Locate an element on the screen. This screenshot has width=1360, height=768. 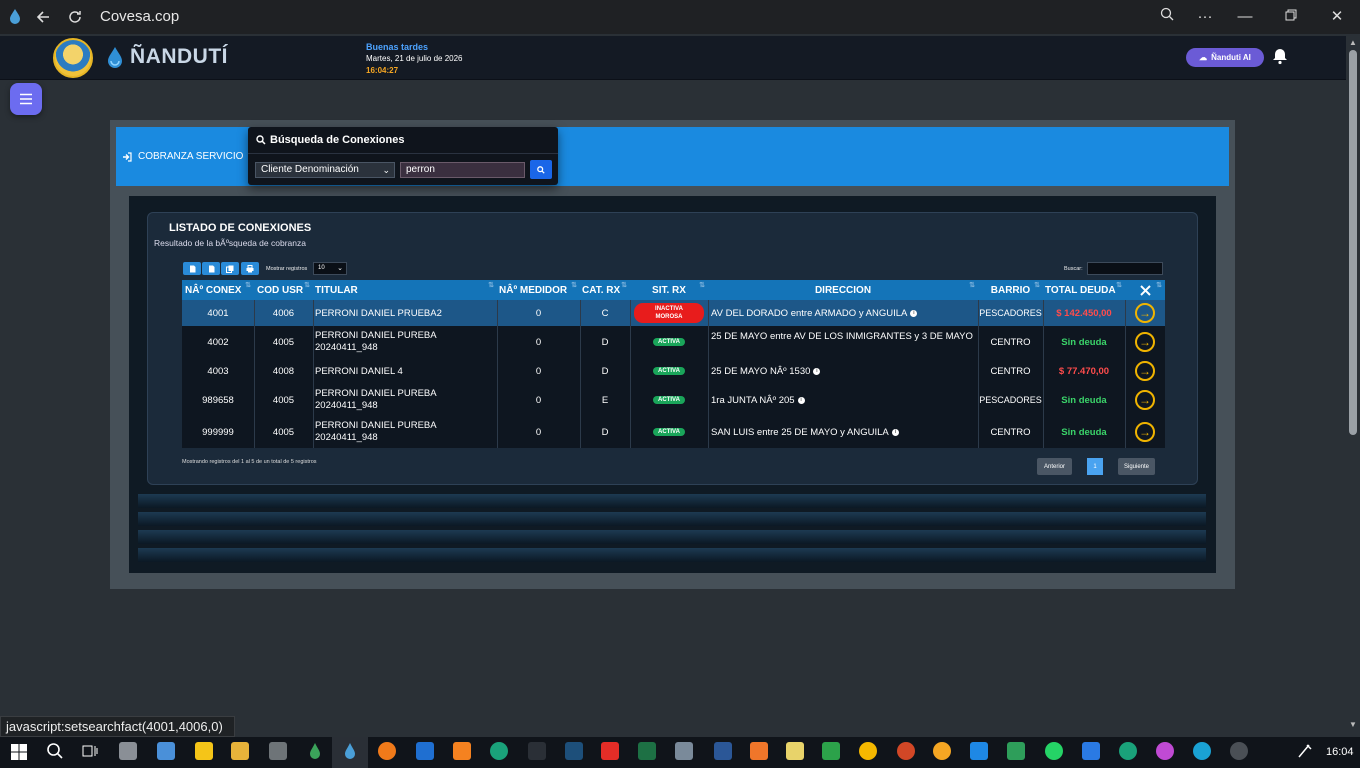
app-icon-drive is located at coordinates (128, 751).